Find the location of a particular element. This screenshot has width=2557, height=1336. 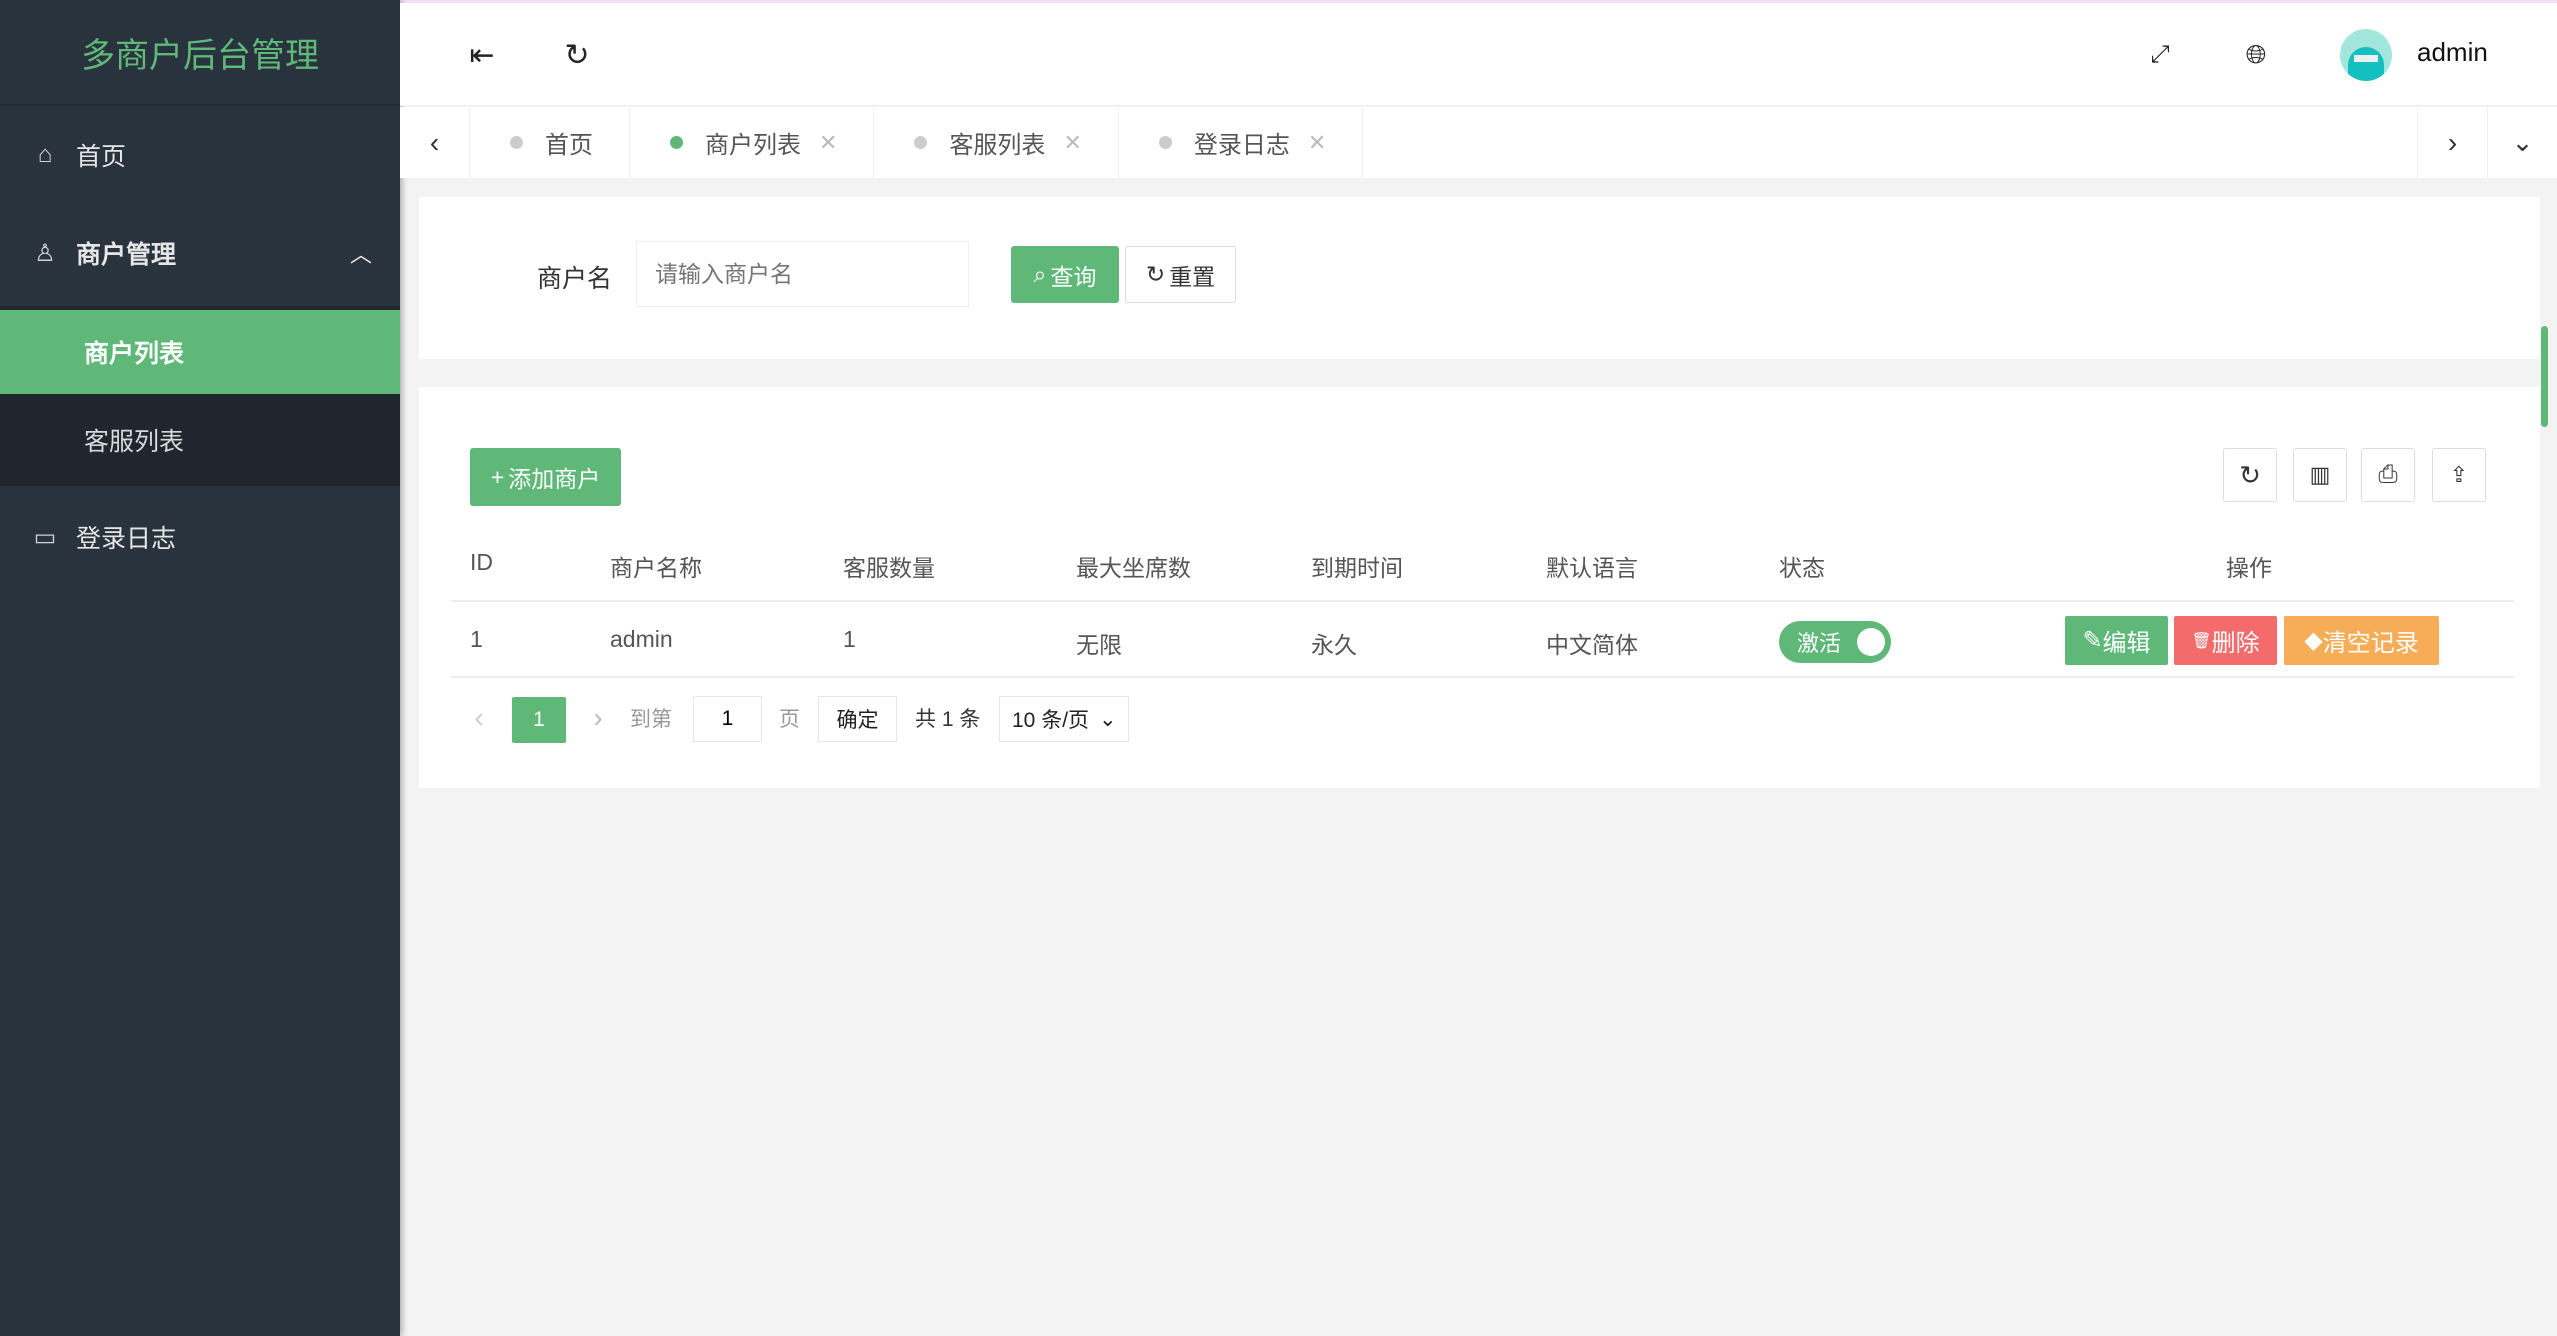

toggle-knob is located at coordinates (1871, 642).